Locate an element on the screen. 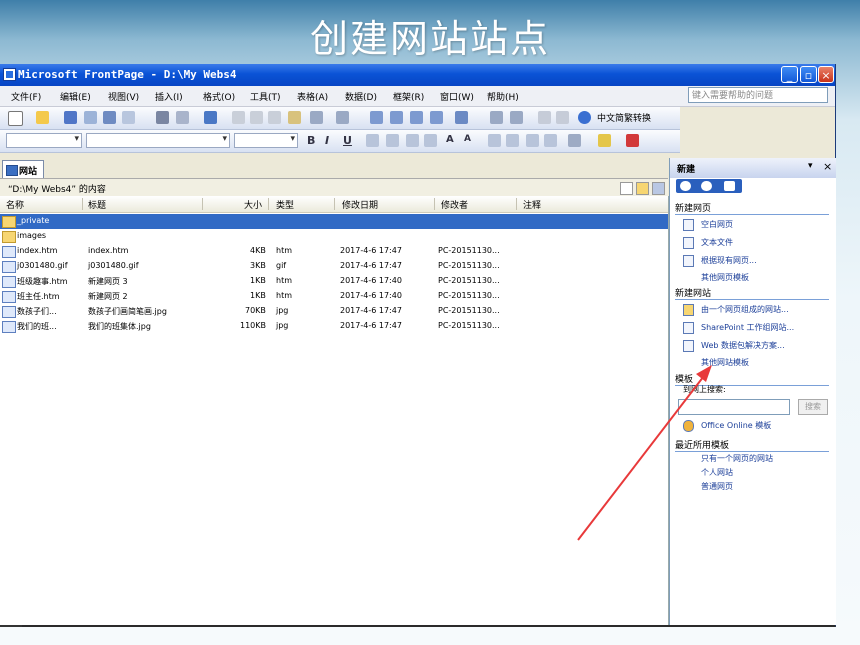  slide-bottom-rule is located at coordinates (428, 626).